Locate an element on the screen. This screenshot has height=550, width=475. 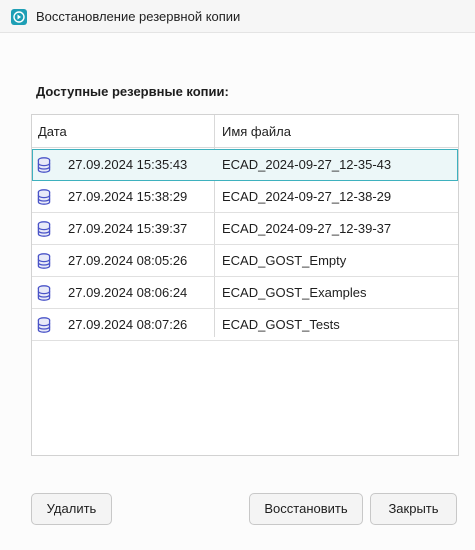
window-title: Восстановление резервной копии is located at coordinates (138, 16).